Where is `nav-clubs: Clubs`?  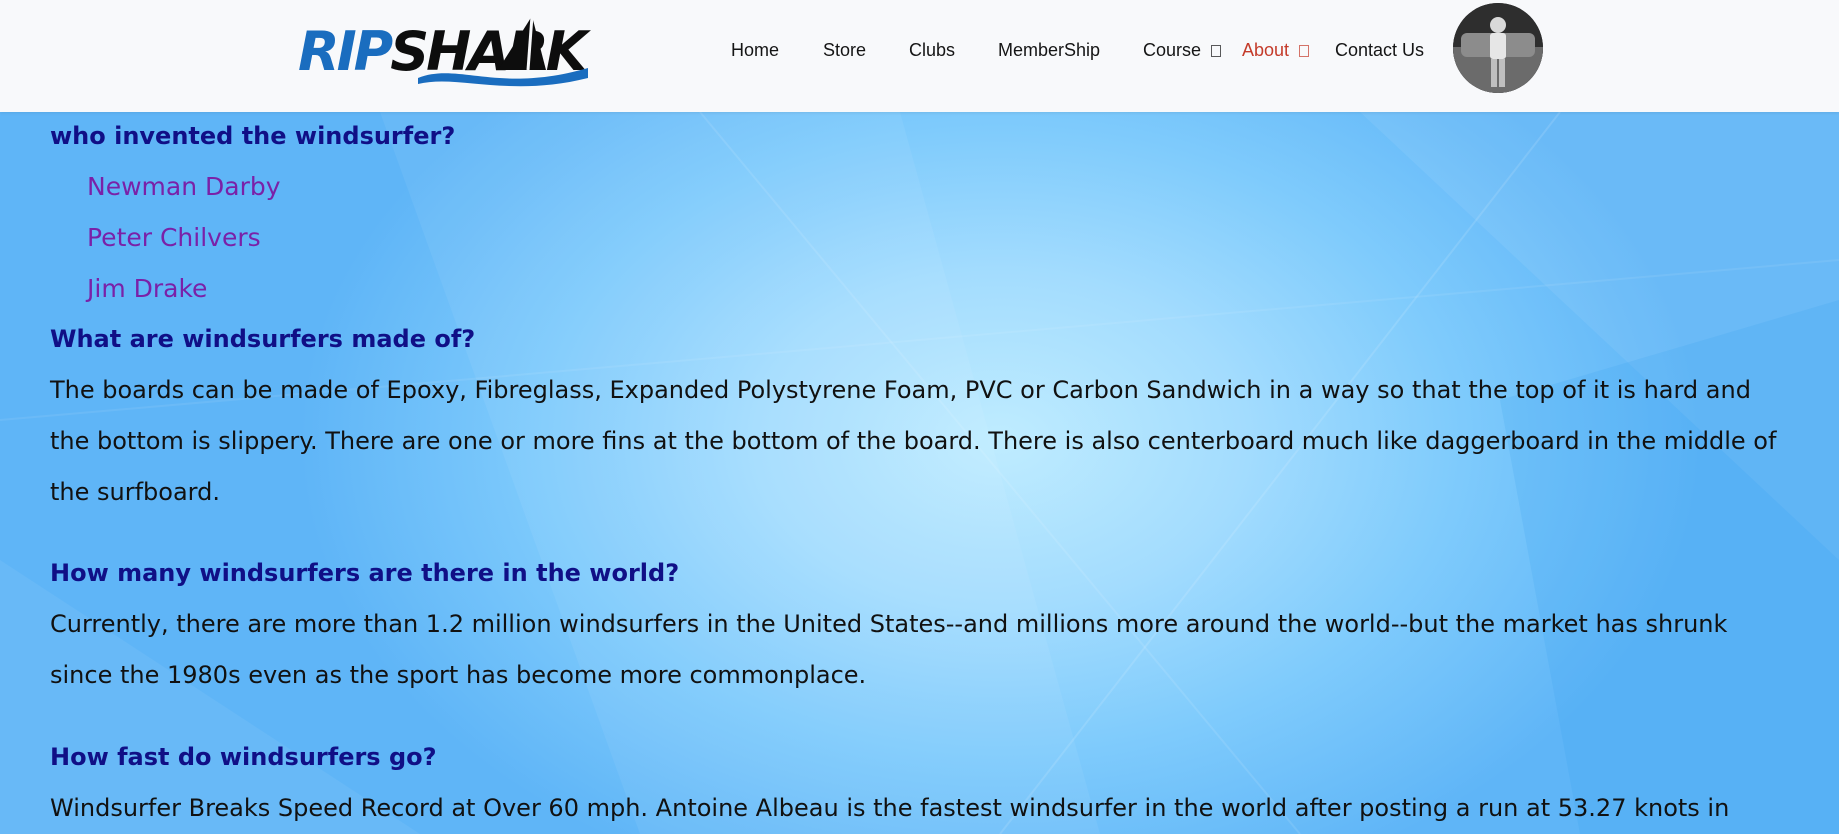 nav-clubs: Clubs is located at coordinates (932, 50).